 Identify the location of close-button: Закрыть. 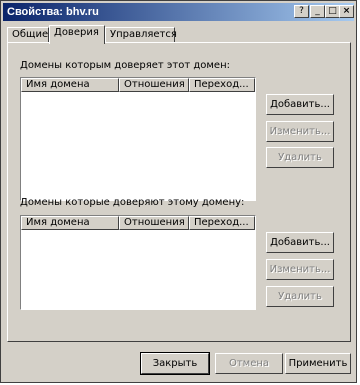
(175, 363).